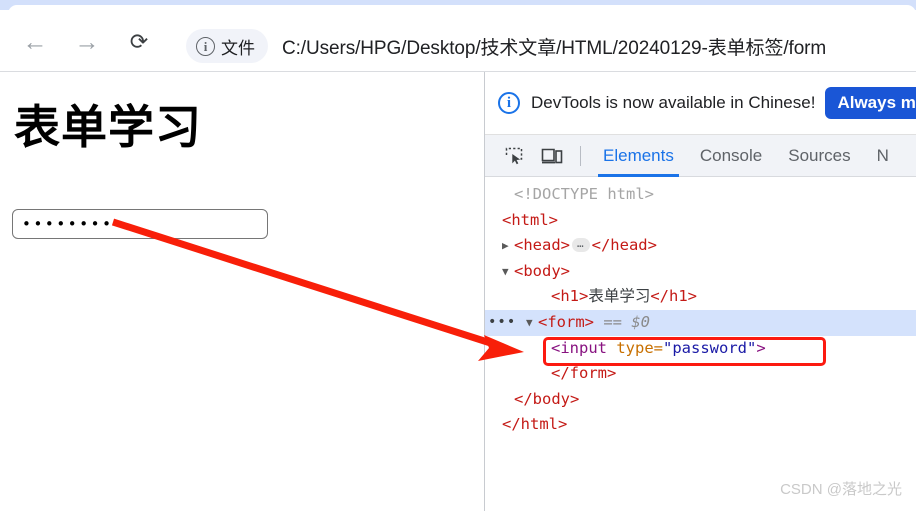  What do you see at coordinates (74, 223) in the screenshot?
I see `password-masked-value: •••••••••` at bounding box center [74, 223].